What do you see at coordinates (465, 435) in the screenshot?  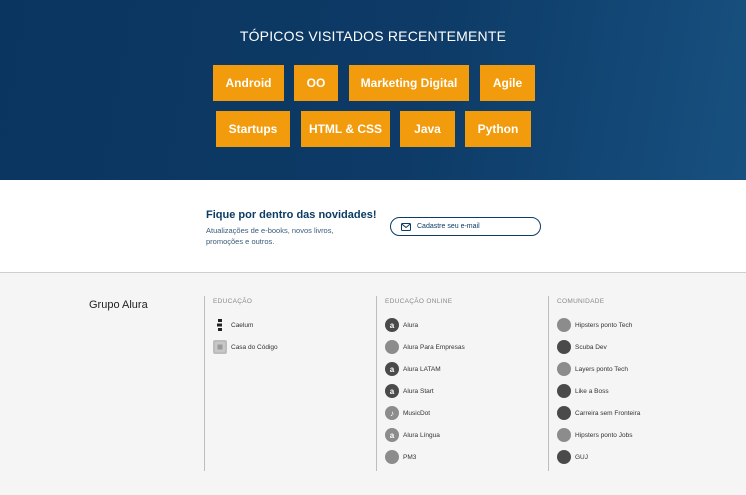 I see `footer-link-alura-lingua: a Alura Língua` at bounding box center [465, 435].